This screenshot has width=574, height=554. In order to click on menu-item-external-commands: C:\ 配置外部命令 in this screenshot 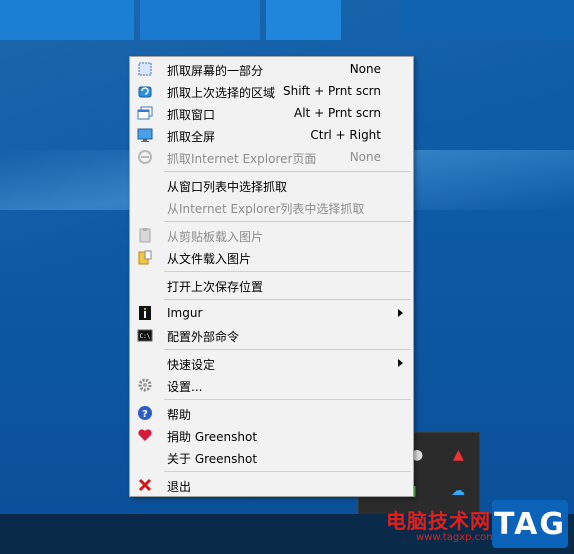, I will do `click(271, 335)`.